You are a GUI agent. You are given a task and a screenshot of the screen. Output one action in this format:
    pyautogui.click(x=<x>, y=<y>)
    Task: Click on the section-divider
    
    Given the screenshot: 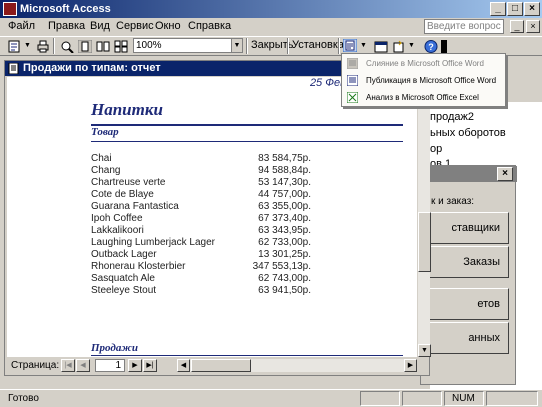 What is the action you would take?
    pyautogui.click(x=247, y=355)
    